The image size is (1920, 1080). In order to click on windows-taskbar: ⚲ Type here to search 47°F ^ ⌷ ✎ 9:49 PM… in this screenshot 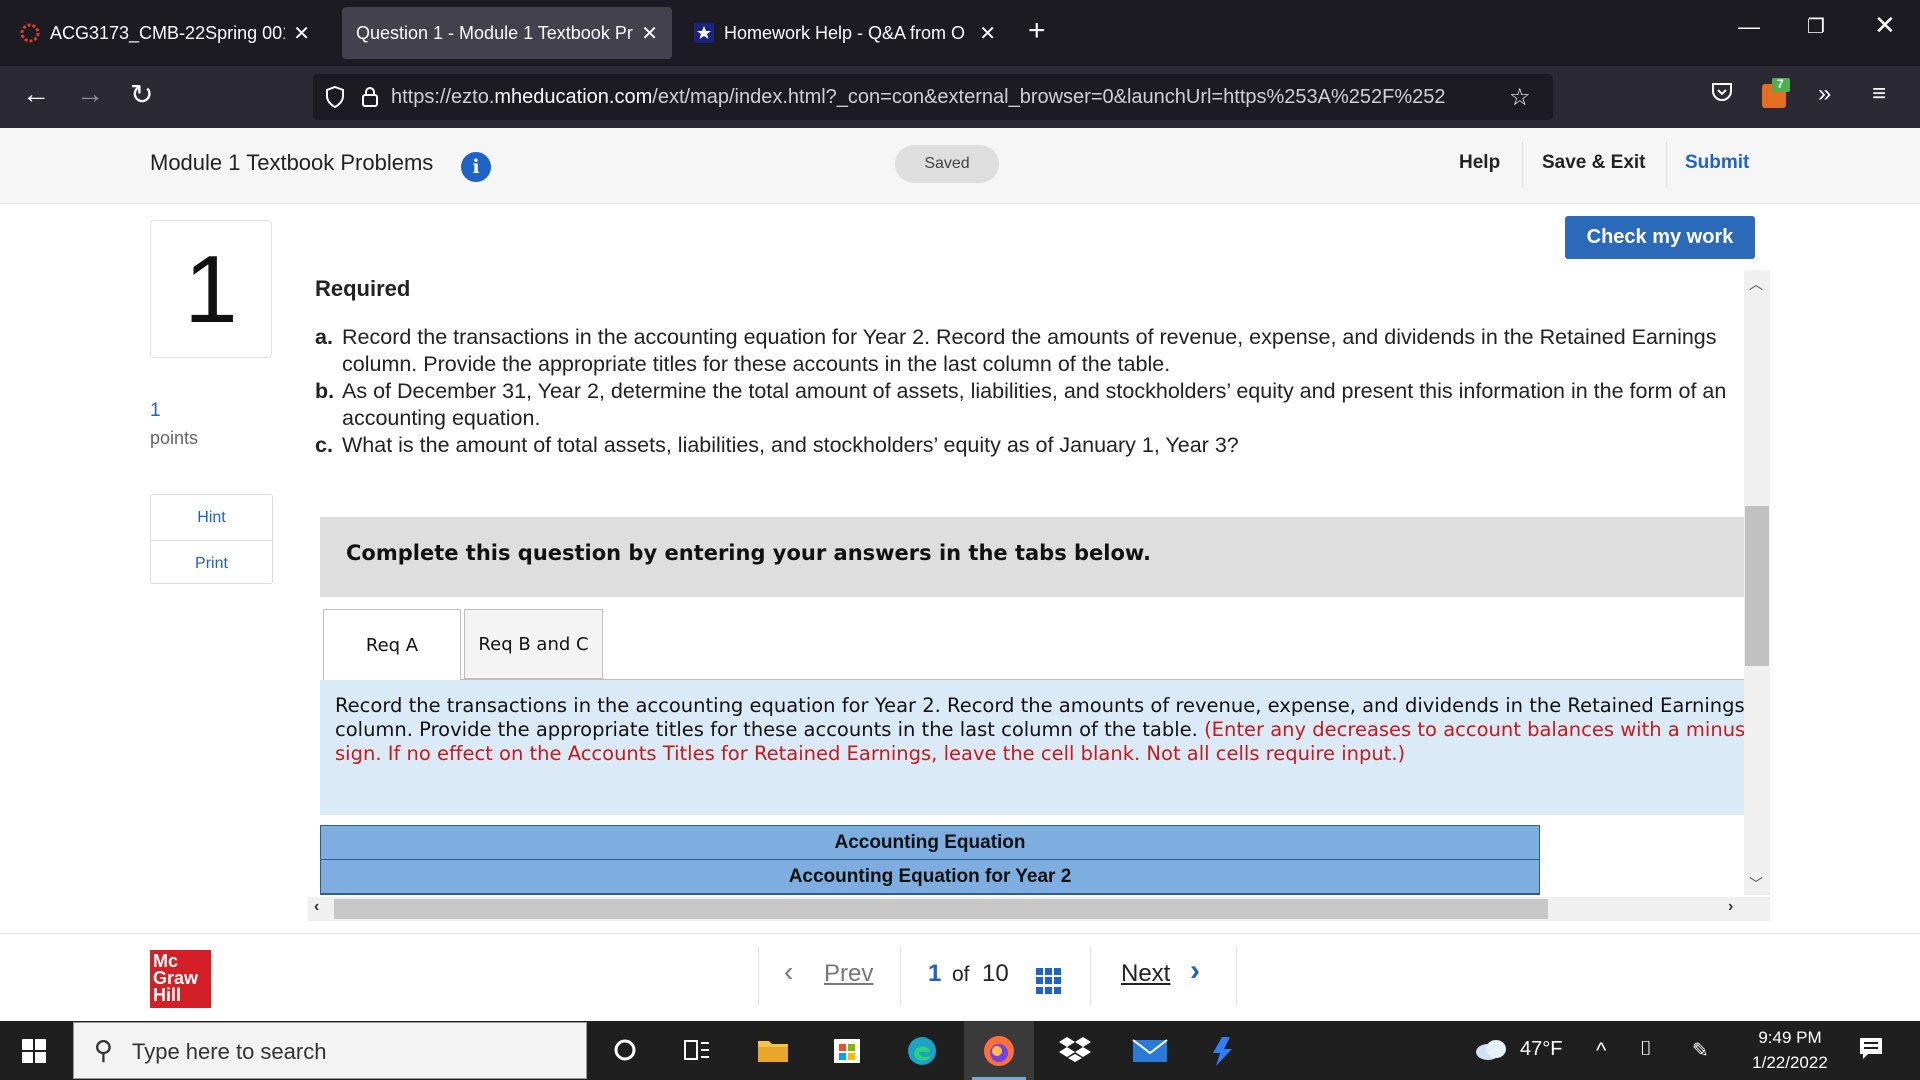, I will do `click(960, 1050)`.